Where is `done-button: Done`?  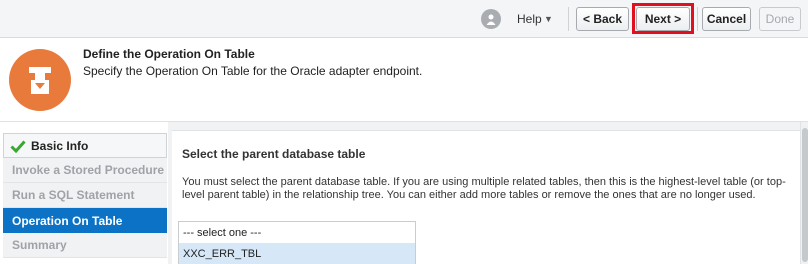
done-button: Done is located at coordinates (780, 19).